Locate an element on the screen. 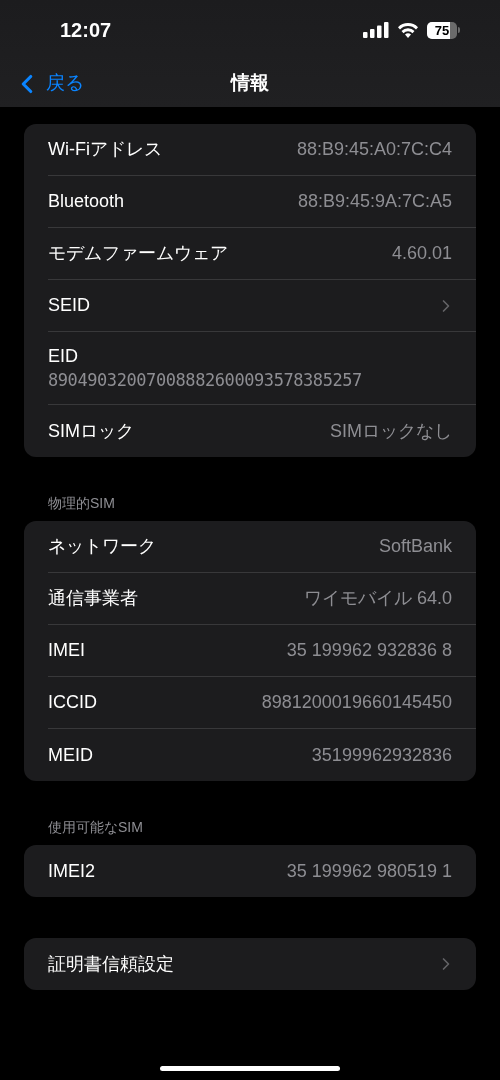 The height and width of the screenshot is (1080, 500). row-value: 8981200019660145450 is located at coordinates (356, 702).